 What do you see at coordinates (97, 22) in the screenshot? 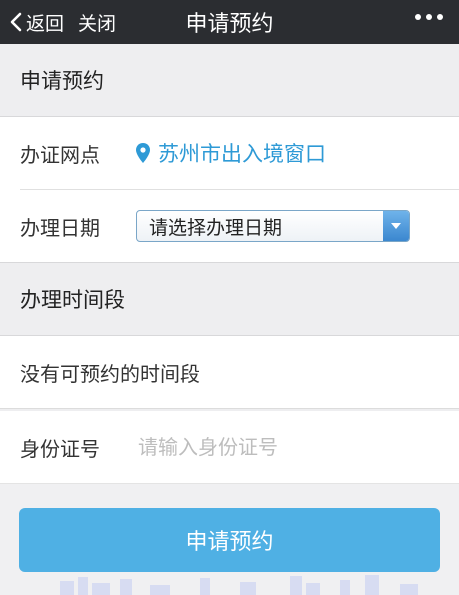
I see `close-button: 关闭` at bounding box center [97, 22].